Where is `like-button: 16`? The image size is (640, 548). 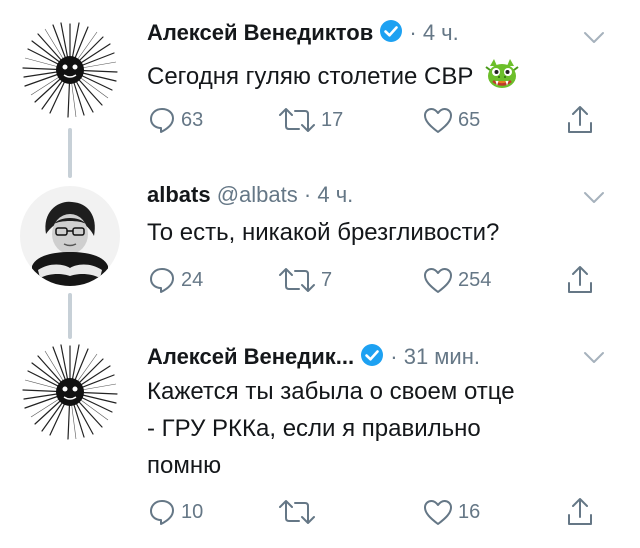 like-button: 16 is located at coordinates (451, 512).